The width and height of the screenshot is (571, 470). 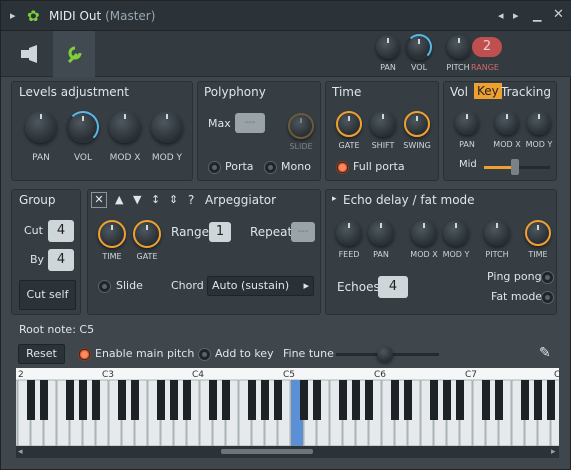 What do you see at coordinates (99, 200) in the screenshot?
I see `arp-off-icon: ✕` at bounding box center [99, 200].